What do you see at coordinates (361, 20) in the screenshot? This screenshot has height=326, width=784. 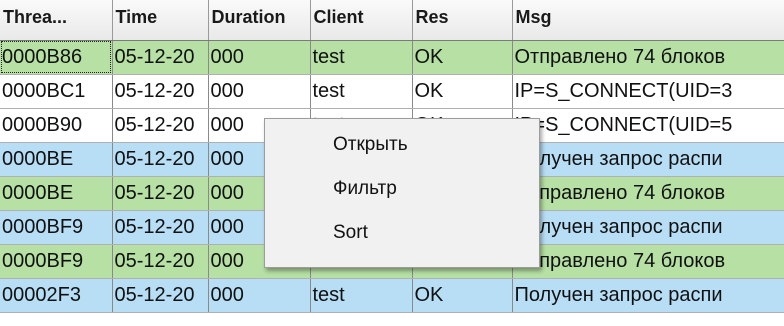 I see `column-header-client: Client` at bounding box center [361, 20].